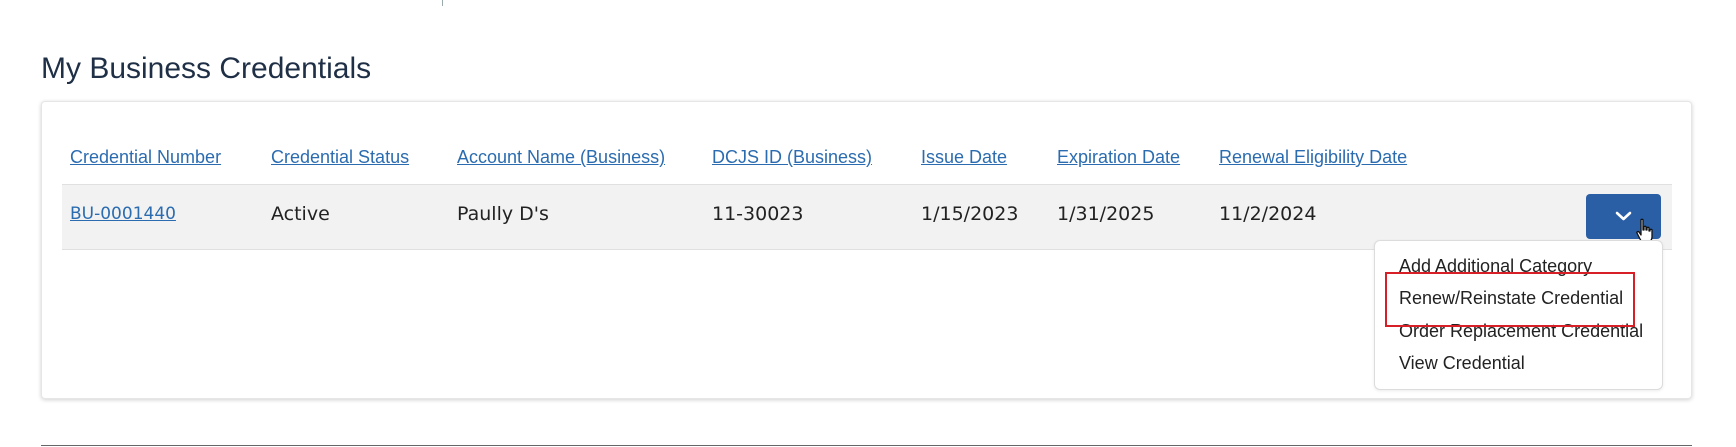 This screenshot has height=447, width=1736. I want to click on dcjs-id: 11-30023, so click(758, 214).